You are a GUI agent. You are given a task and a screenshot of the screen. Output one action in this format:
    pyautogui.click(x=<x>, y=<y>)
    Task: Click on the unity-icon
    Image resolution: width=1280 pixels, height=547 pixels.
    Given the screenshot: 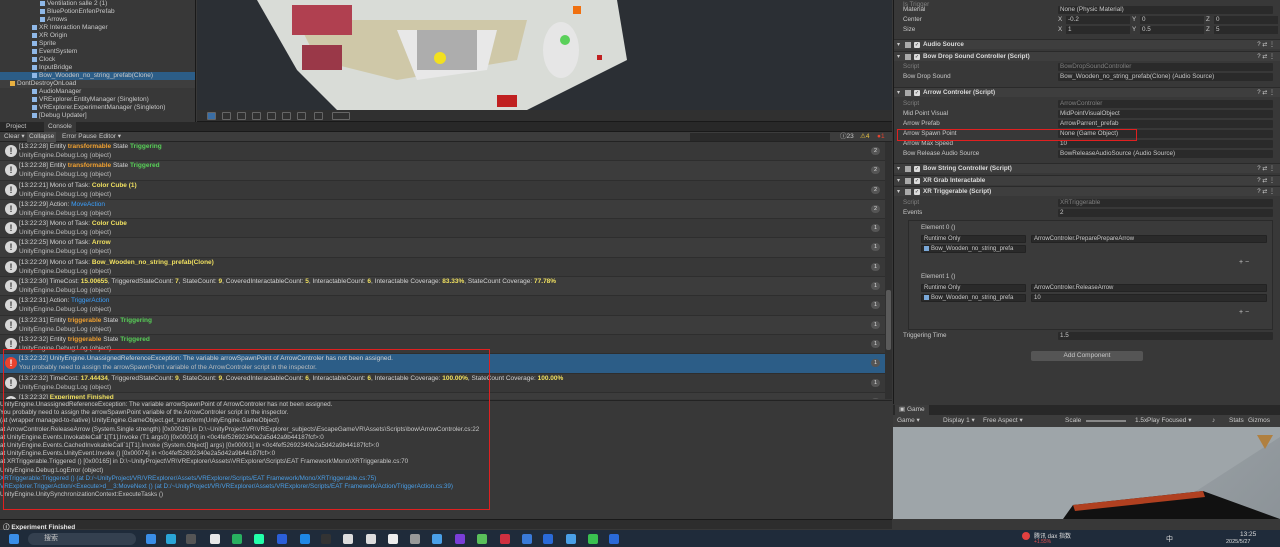 What is the action you would take?
    pyautogui.click(x=348, y=539)
    